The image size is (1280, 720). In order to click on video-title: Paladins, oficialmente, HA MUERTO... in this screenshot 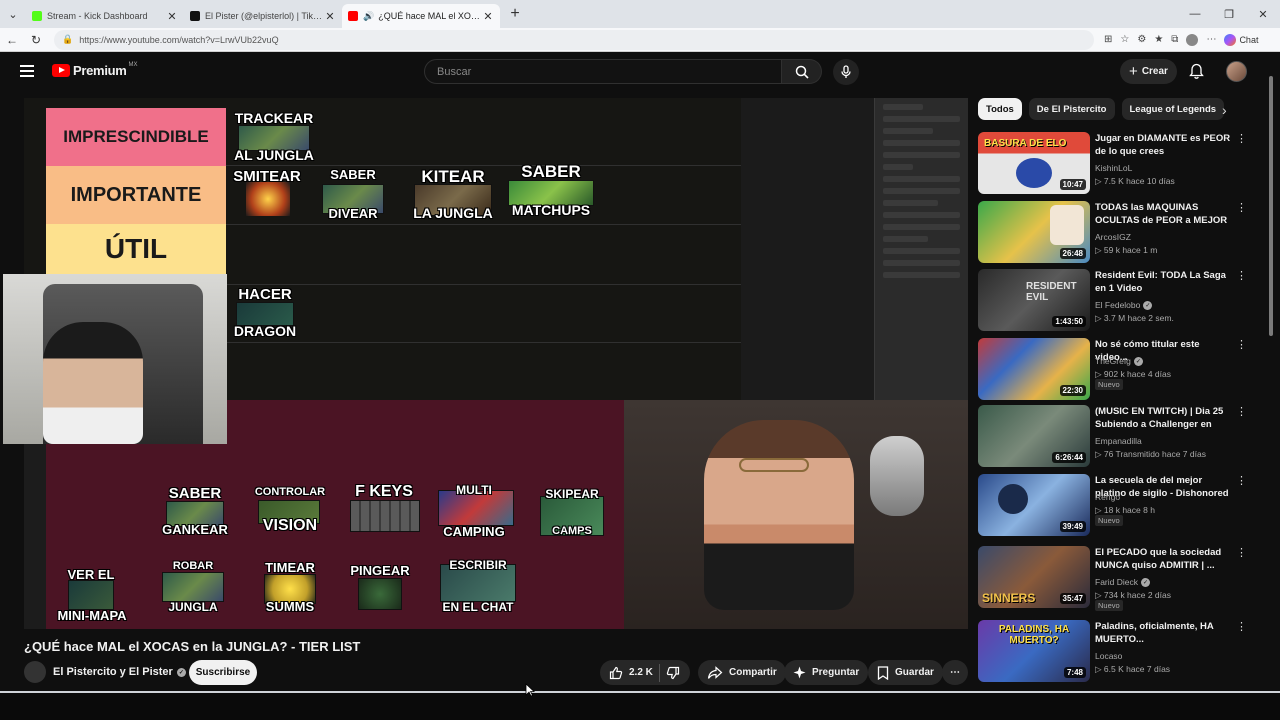, I will do `click(1163, 633)`.